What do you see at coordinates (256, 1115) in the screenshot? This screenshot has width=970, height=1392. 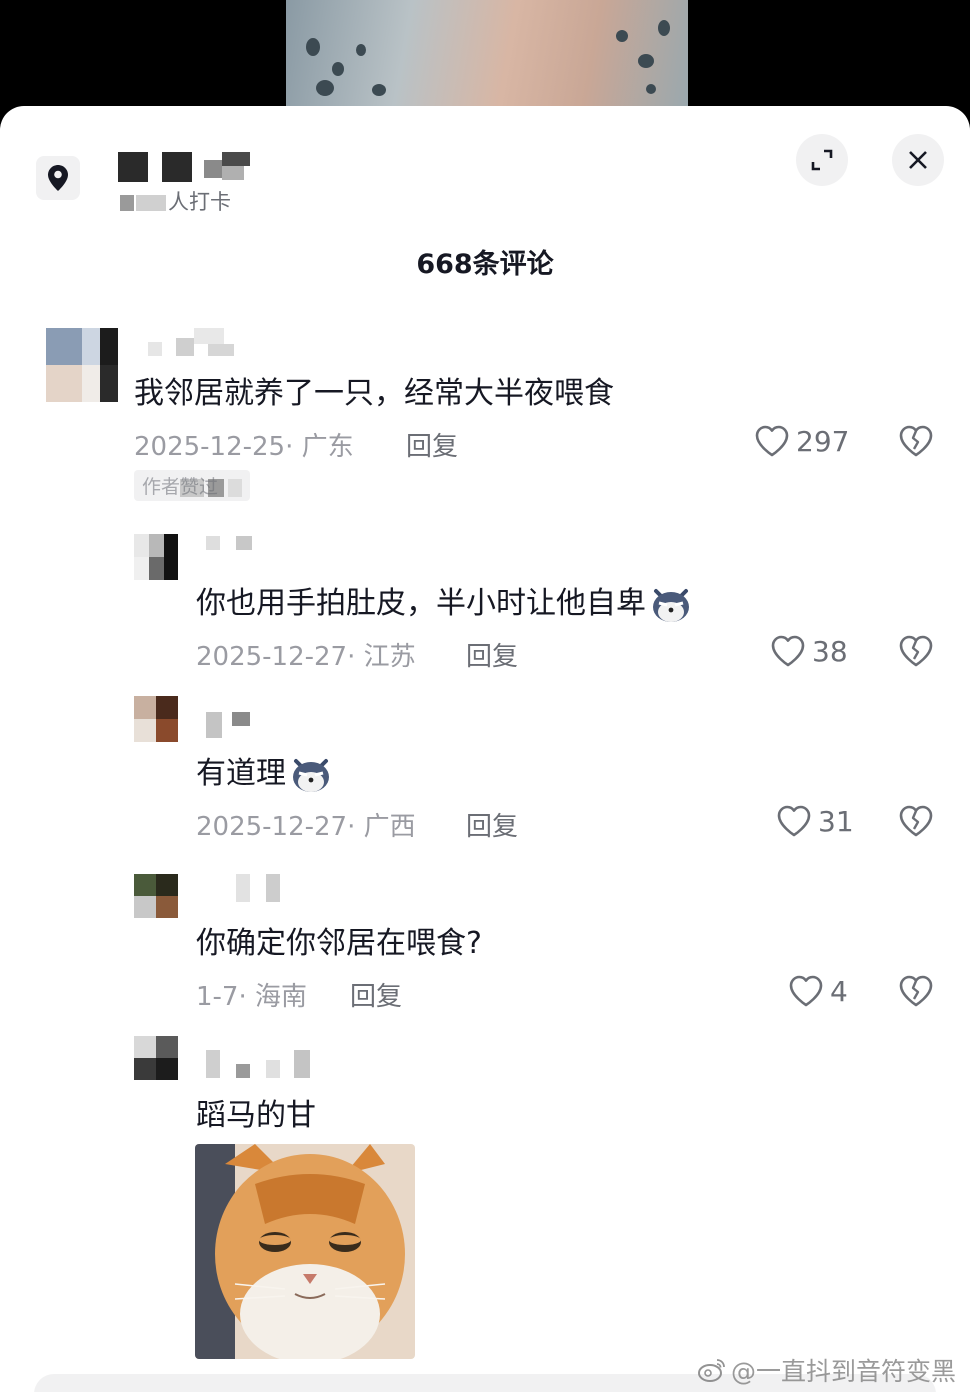 I see `comment-text: 蹈马的甘` at bounding box center [256, 1115].